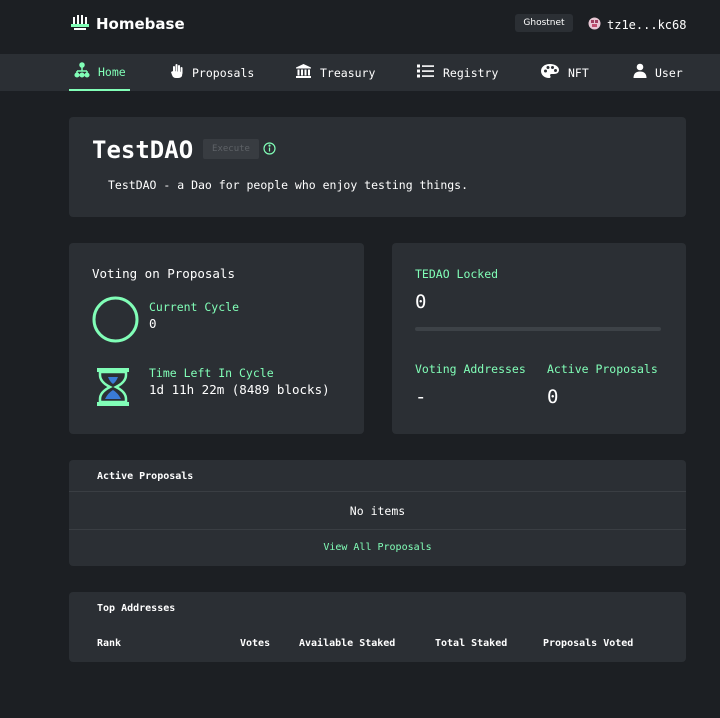 Image resolution: width=720 pixels, height=718 pixels. Describe the element at coordinates (550, 72) in the screenshot. I see `palette-icon` at that location.